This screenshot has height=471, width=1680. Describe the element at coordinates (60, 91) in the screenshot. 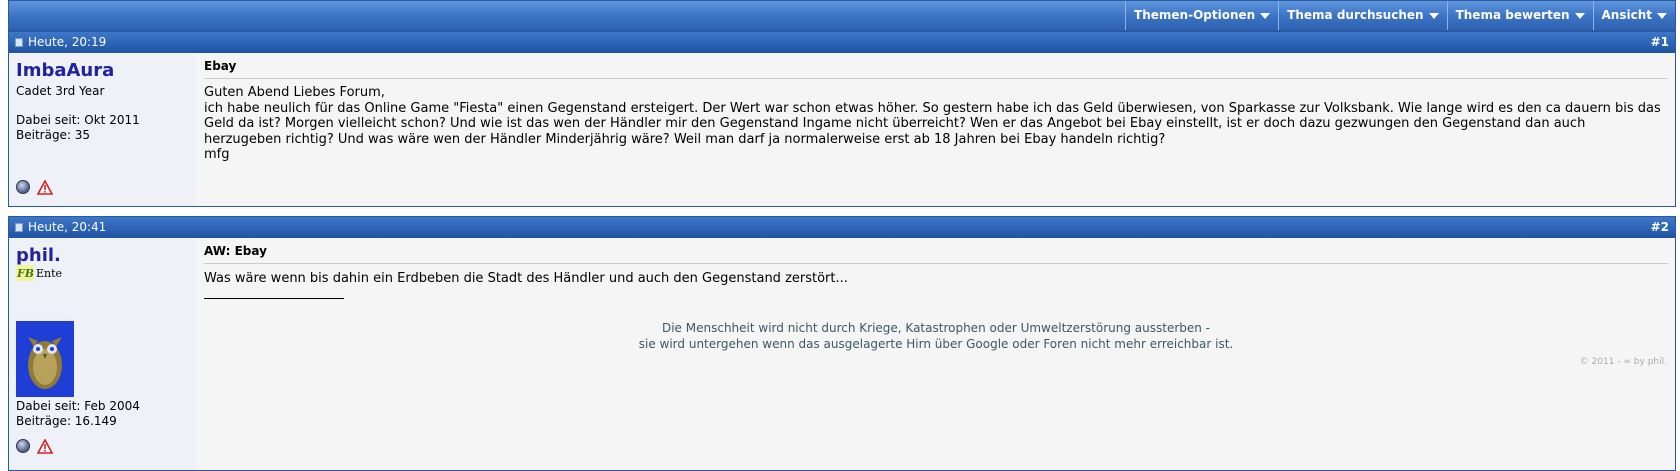

I see `user-title: Cadet 3rd Year` at that location.